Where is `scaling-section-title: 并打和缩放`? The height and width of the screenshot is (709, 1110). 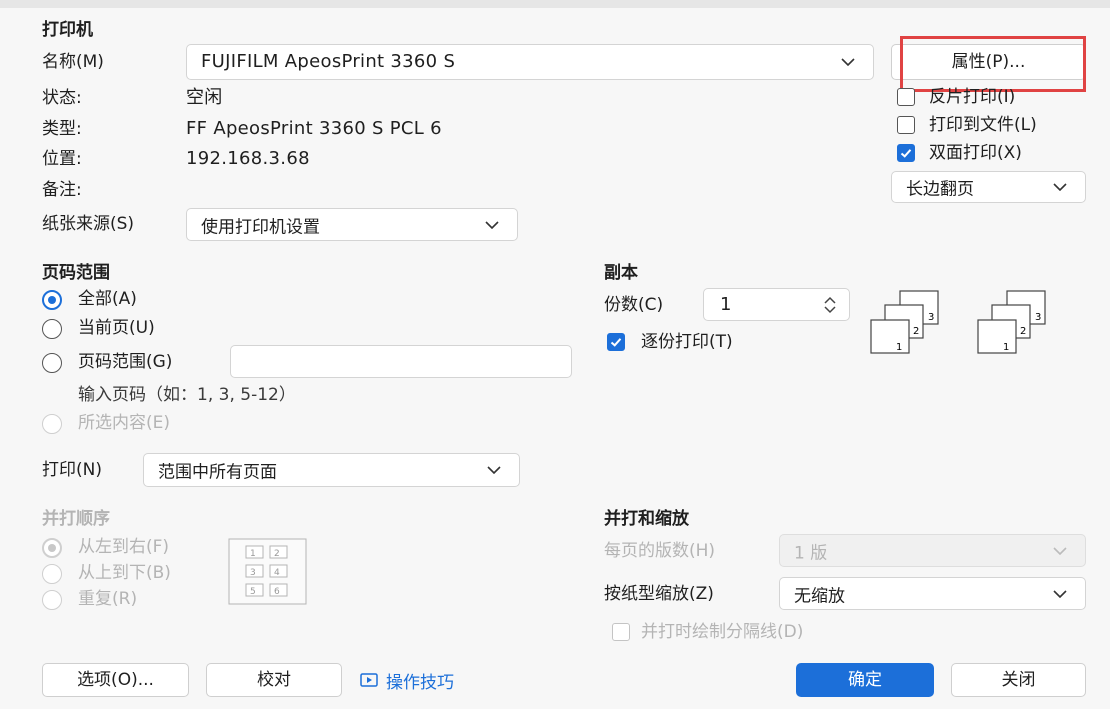
scaling-section-title: 并打和缩放 is located at coordinates (646, 519).